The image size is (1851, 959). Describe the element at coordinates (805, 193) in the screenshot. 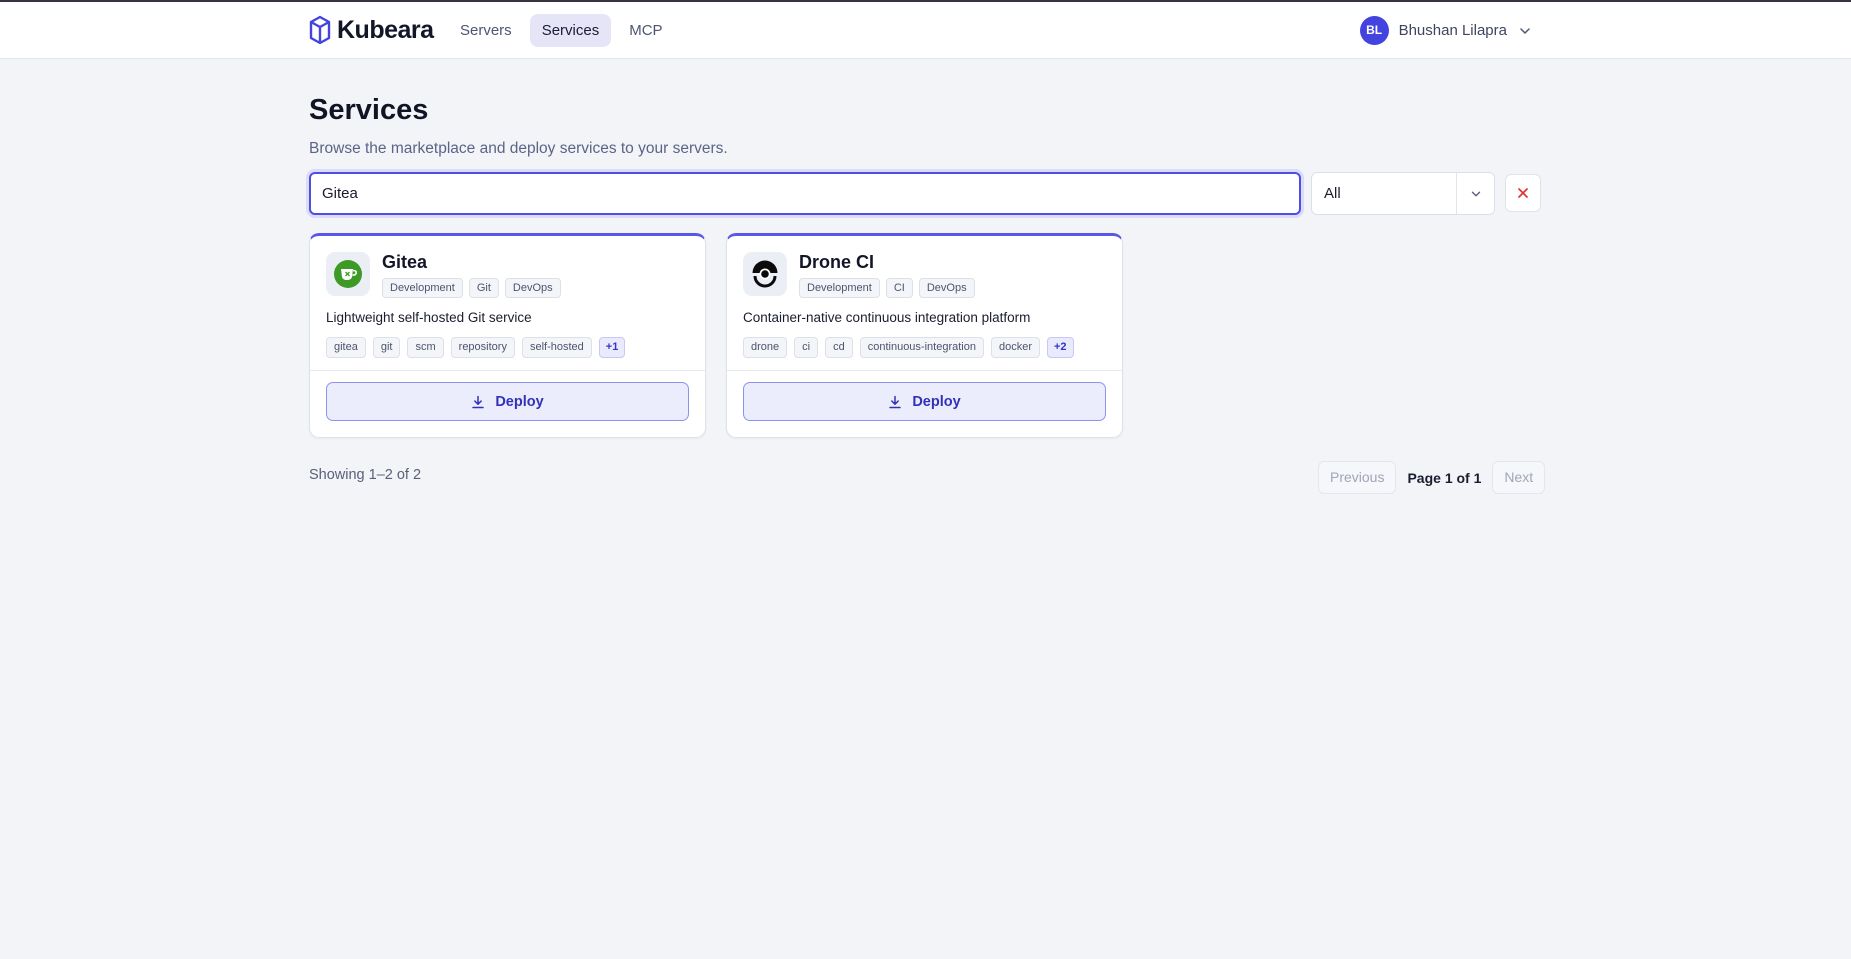

I see `search-input` at that location.